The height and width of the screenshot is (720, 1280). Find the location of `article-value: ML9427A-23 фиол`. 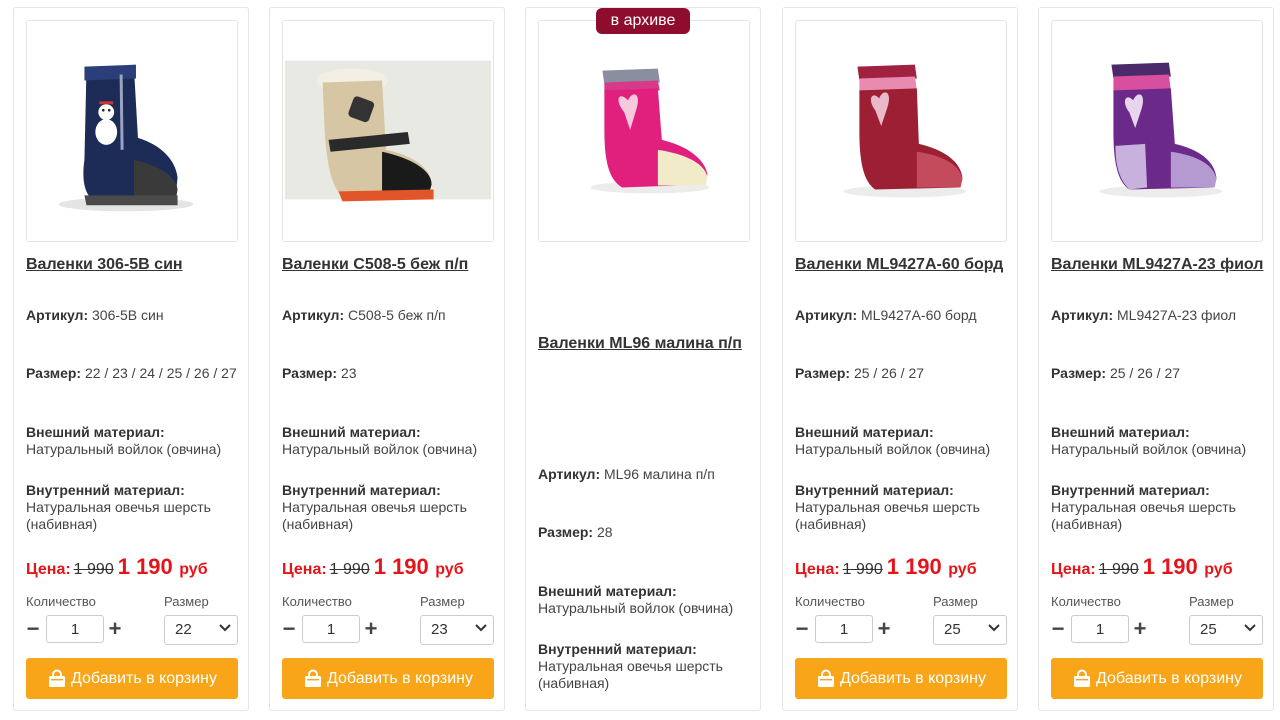

article-value: ML9427A-23 фиол is located at coordinates (1177, 315).